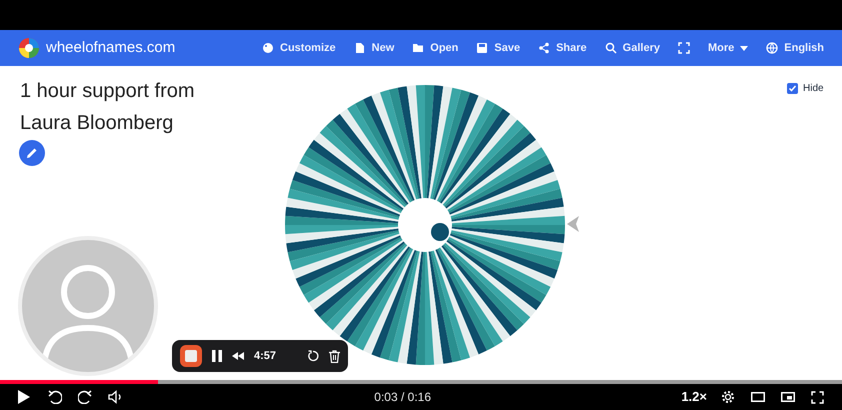 This screenshot has height=410, width=842. Describe the element at coordinates (374, 48) in the screenshot. I see `nav-button: New` at that location.